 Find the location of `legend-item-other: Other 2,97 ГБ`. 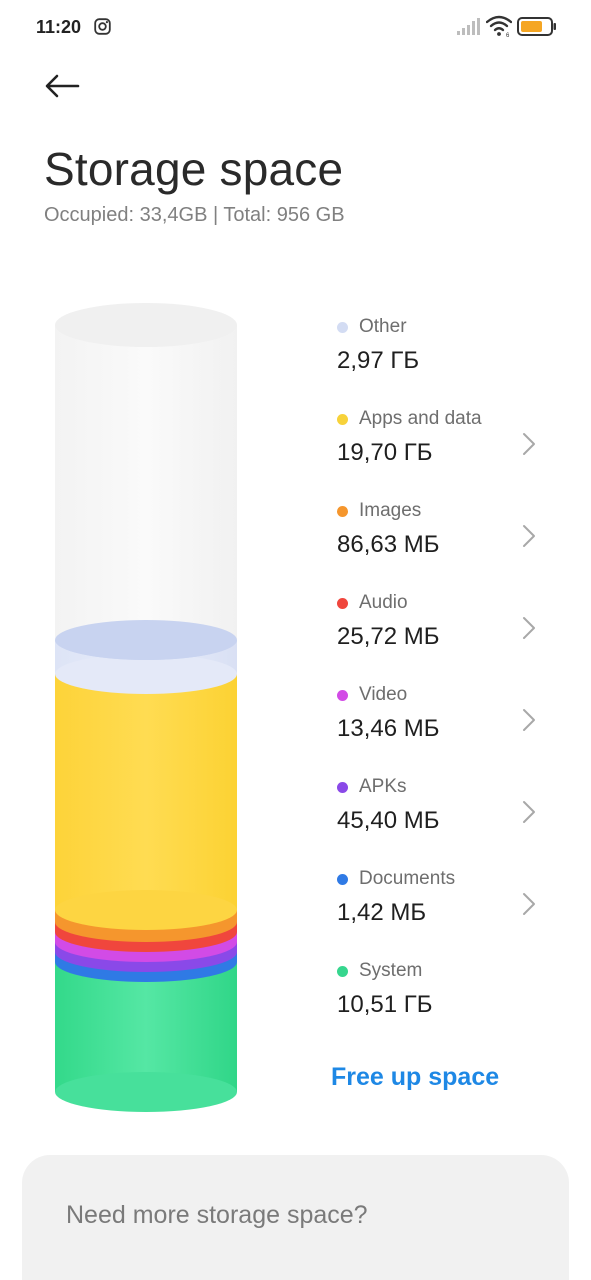

legend-item-other: Other 2,97 ГБ is located at coordinates (451, 354).